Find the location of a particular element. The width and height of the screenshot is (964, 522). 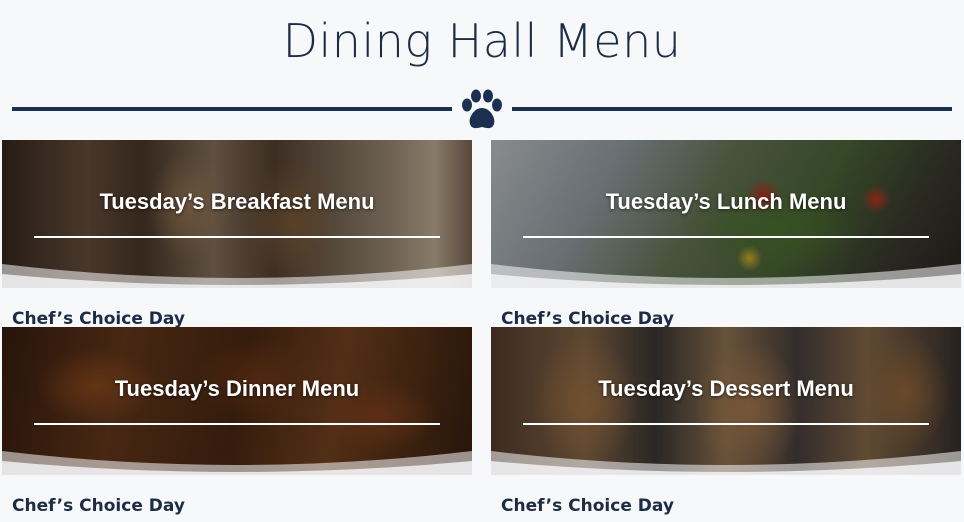

dinner-menu-title: Tuesday’s Dinner Menu is located at coordinates (237, 389).